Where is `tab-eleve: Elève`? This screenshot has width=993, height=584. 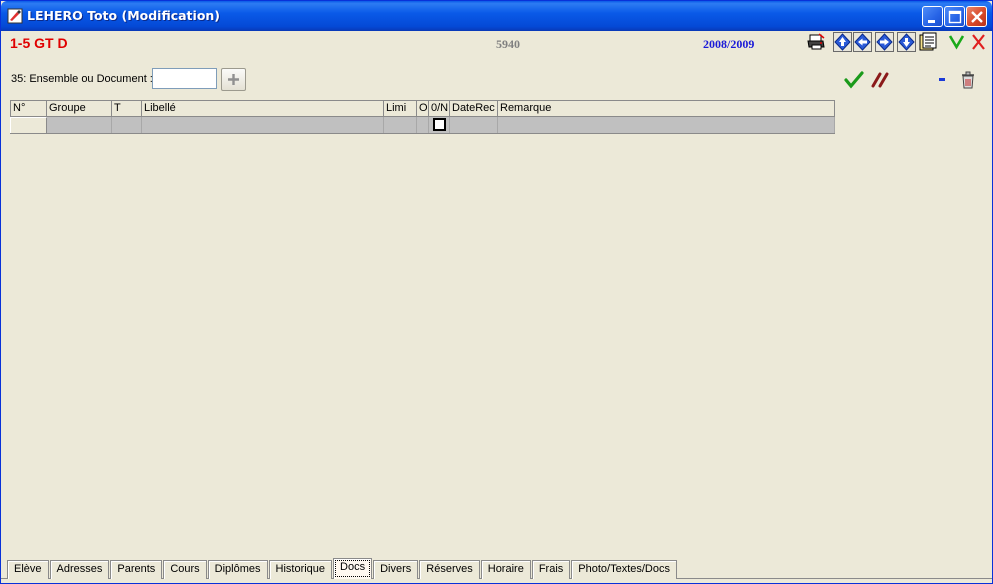 tab-eleve: Elève is located at coordinates (28, 569).